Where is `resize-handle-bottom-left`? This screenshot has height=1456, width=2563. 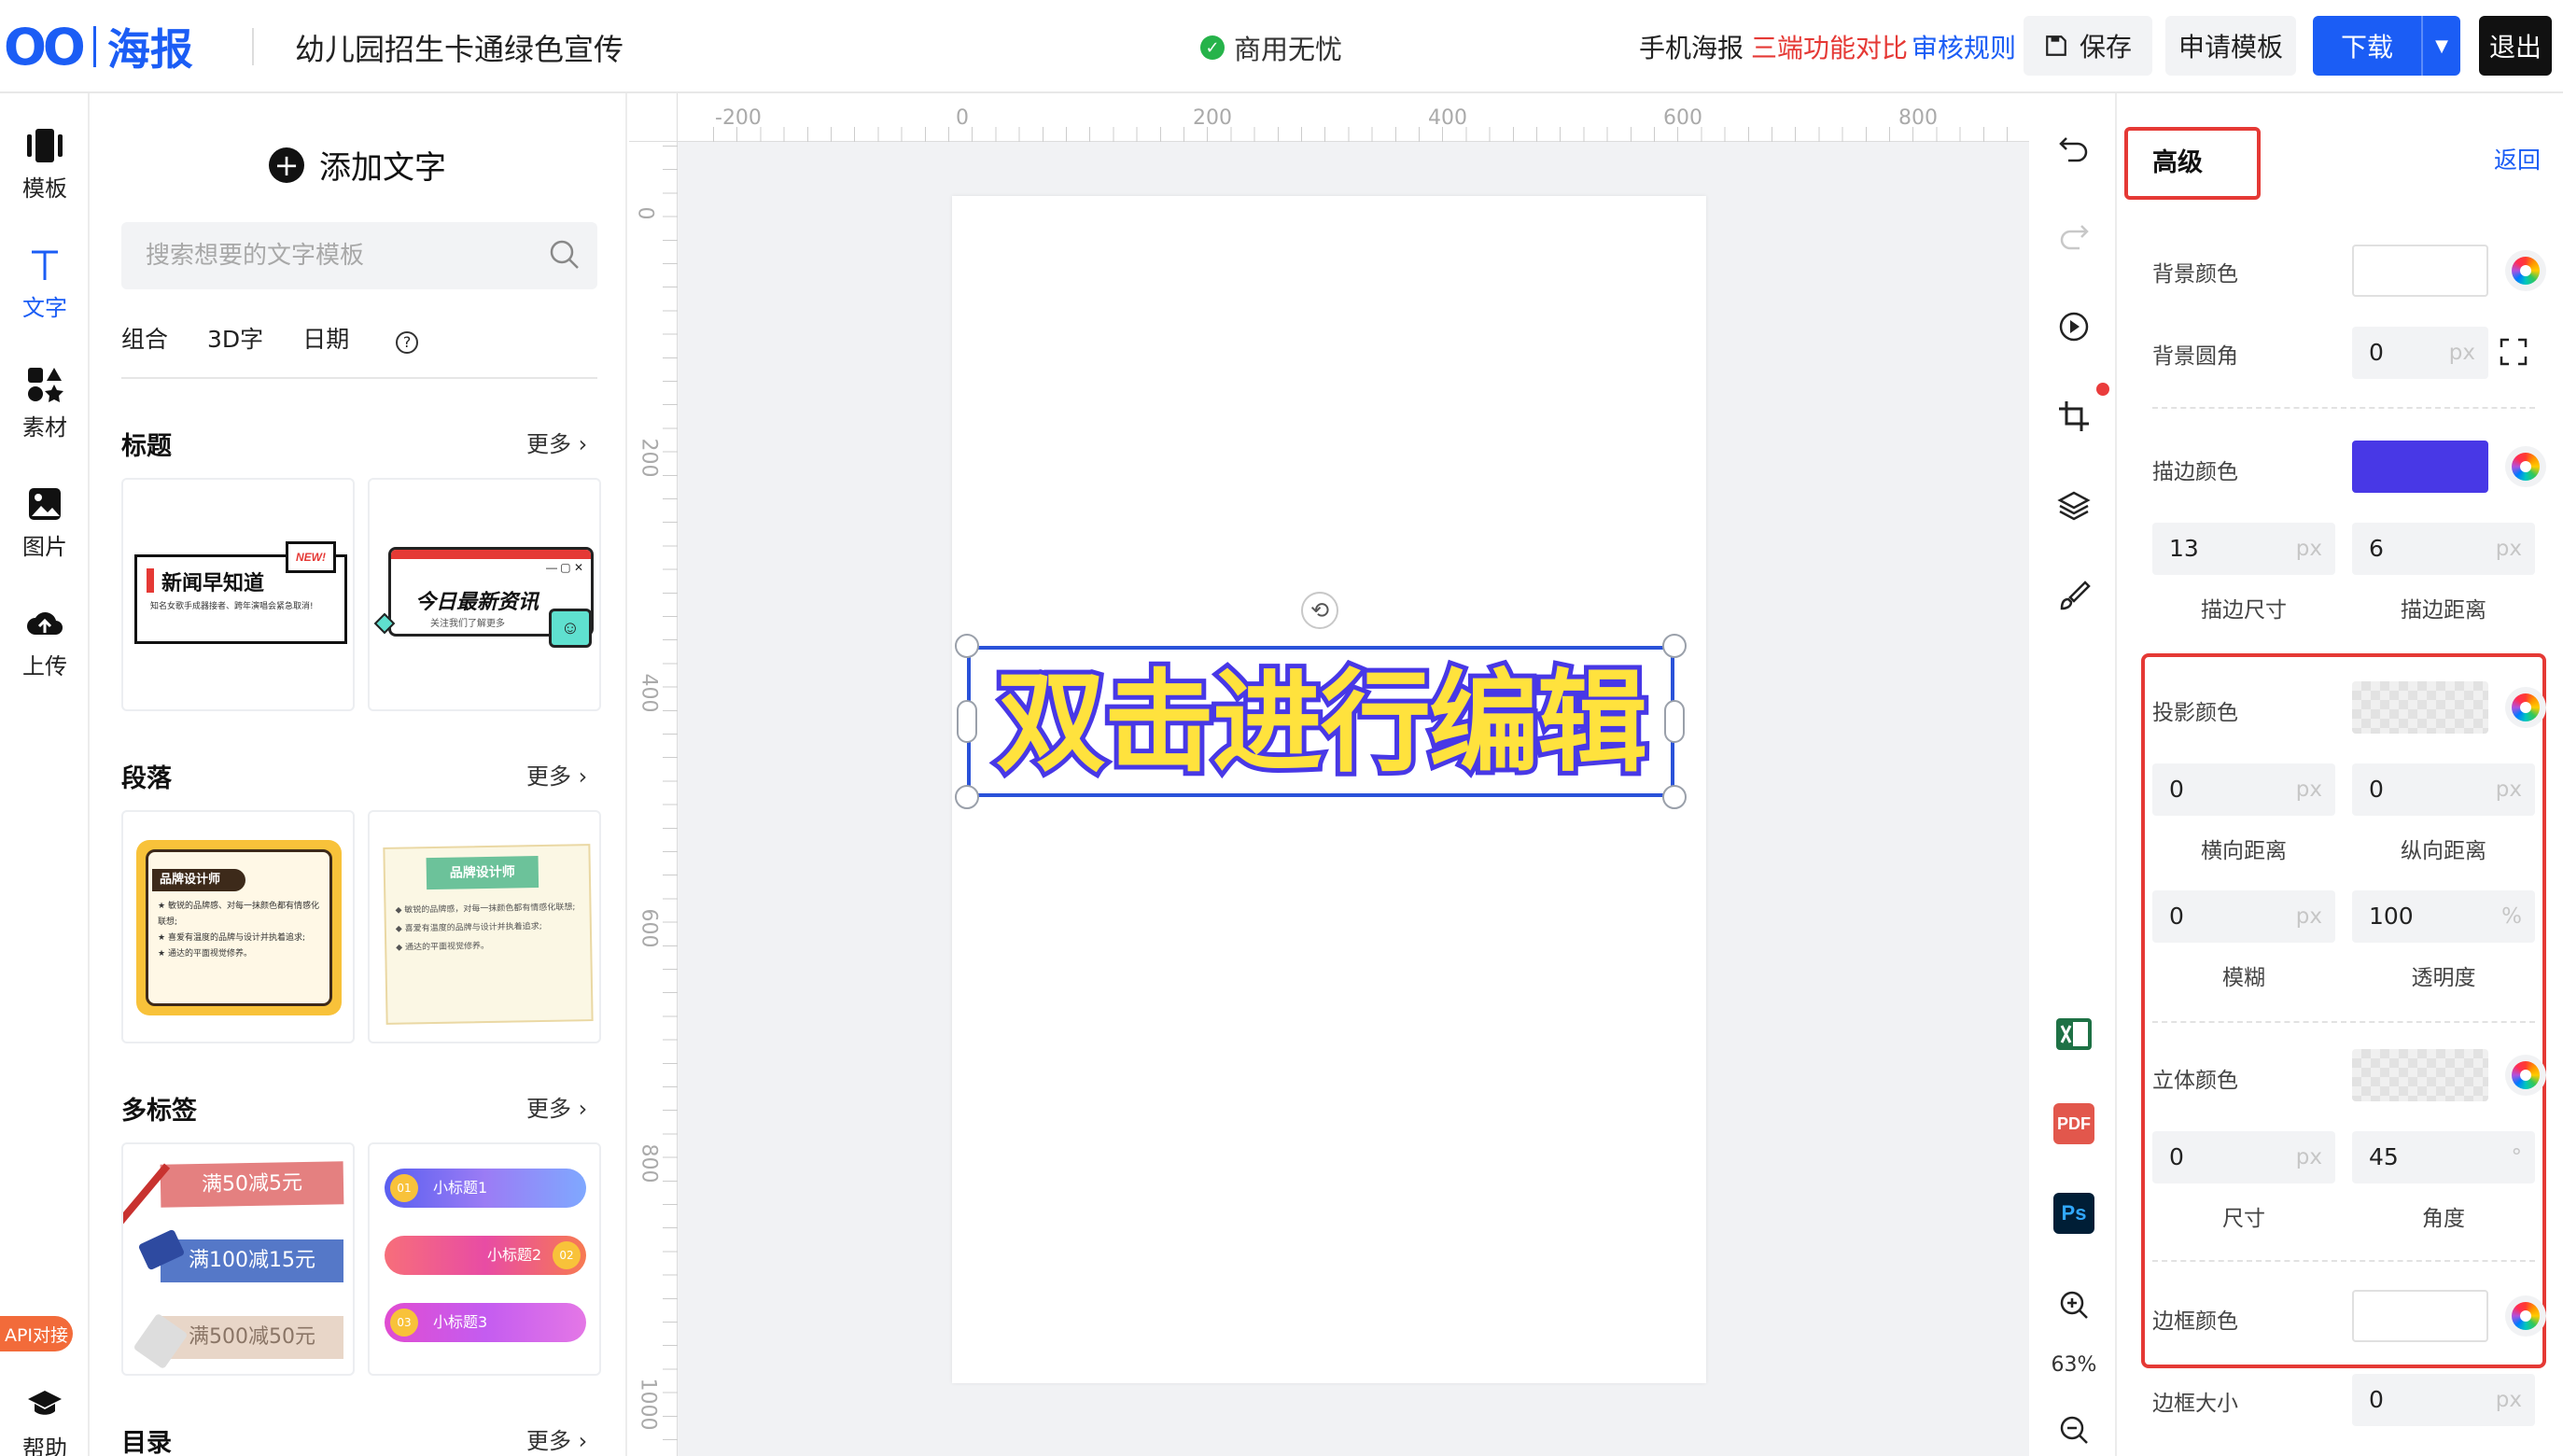
resize-handle-bottom-left is located at coordinates (967, 797).